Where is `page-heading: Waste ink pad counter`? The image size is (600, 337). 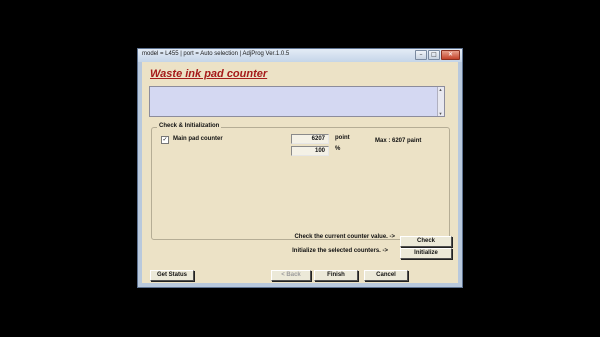
page-heading: Waste ink pad counter is located at coordinates (209, 74).